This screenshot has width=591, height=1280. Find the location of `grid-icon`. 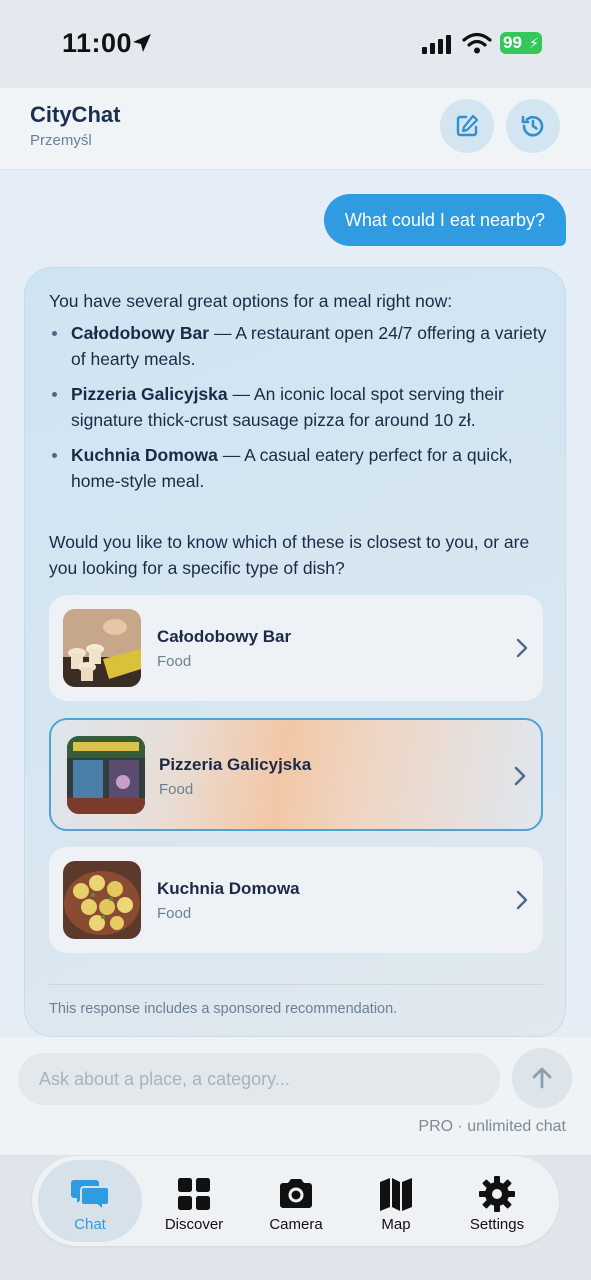

grid-icon is located at coordinates (194, 1194).